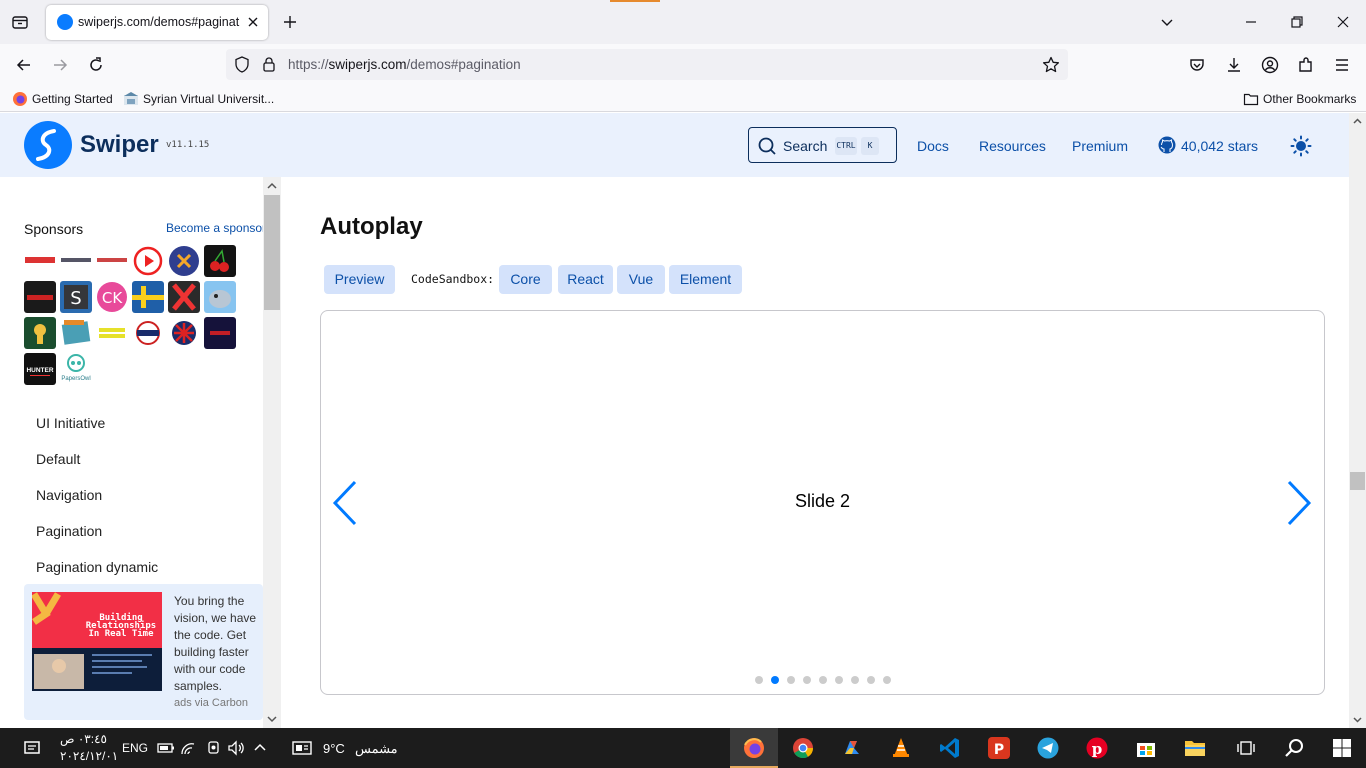  Describe the element at coordinates (119, 145) in the screenshot. I see `logo-text: Swiper` at that location.